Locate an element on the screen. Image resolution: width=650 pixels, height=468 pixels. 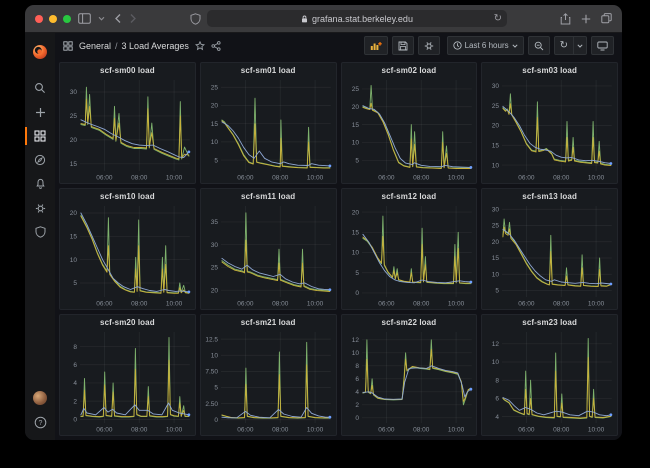
dashboard-panel: scf-sm22 load 0 2 4 6 8 10 12 06:00 08:00 10:00 is located at coordinates (409, 375).